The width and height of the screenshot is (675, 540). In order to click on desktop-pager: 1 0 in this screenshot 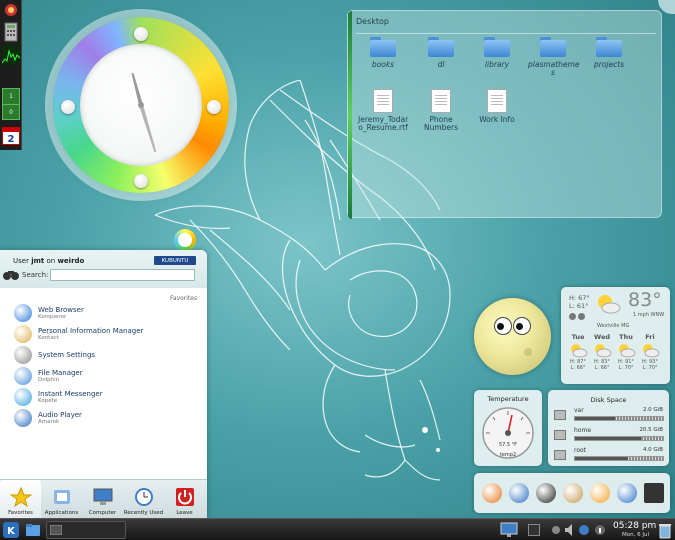, I will do `click(11, 104)`.